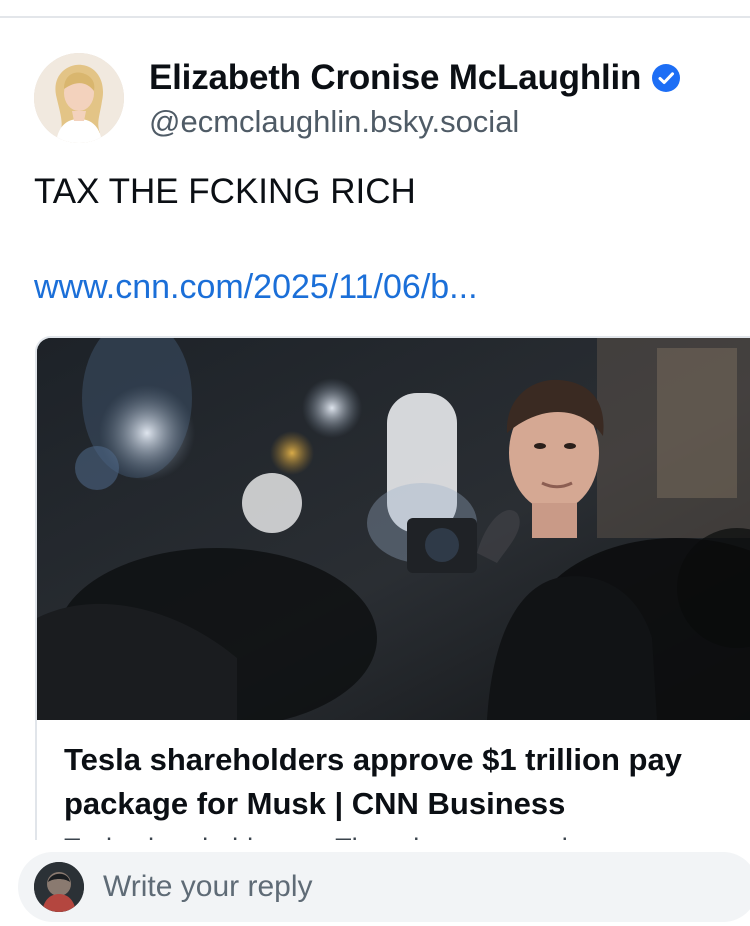 The height and width of the screenshot is (926, 750). What do you see at coordinates (59, 887) in the screenshot?
I see `user-avatar-icon` at bounding box center [59, 887].